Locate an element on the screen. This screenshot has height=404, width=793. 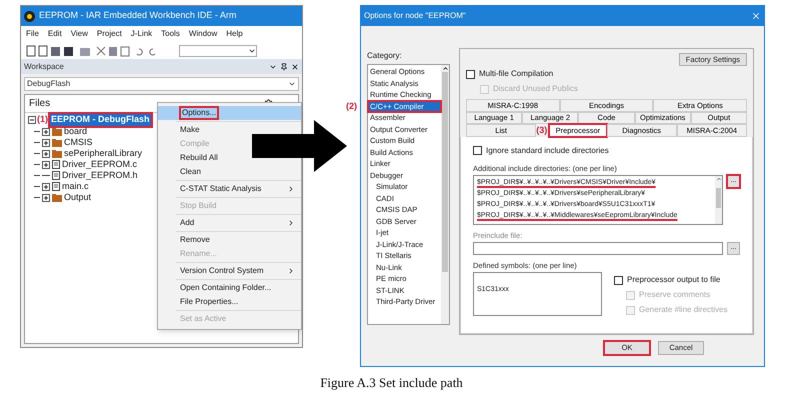
menu-item: Tools is located at coordinates (170, 34).